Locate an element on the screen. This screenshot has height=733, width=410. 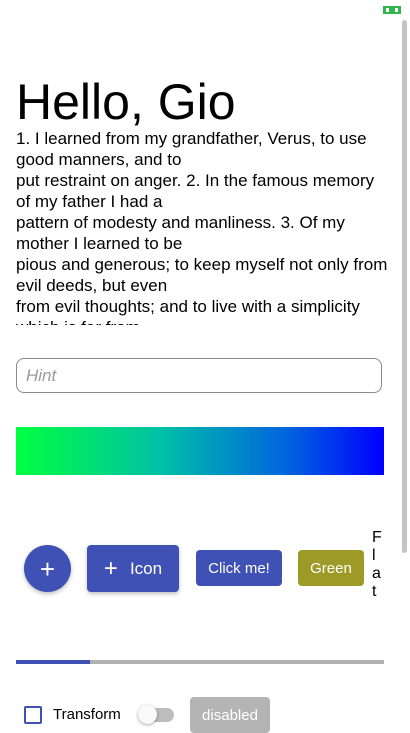
switch-thumb is located at coordinates (147, 714).